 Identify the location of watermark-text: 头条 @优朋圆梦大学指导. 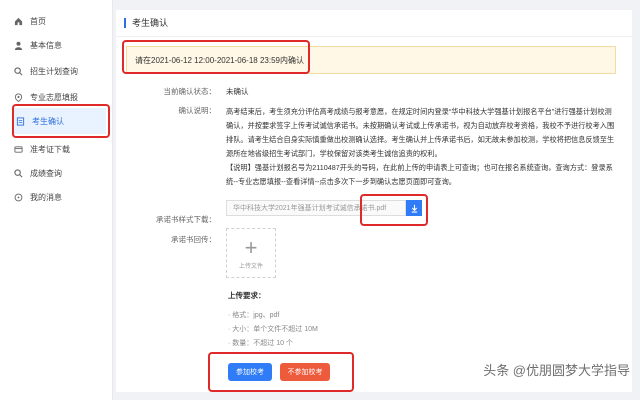
(556, 370).